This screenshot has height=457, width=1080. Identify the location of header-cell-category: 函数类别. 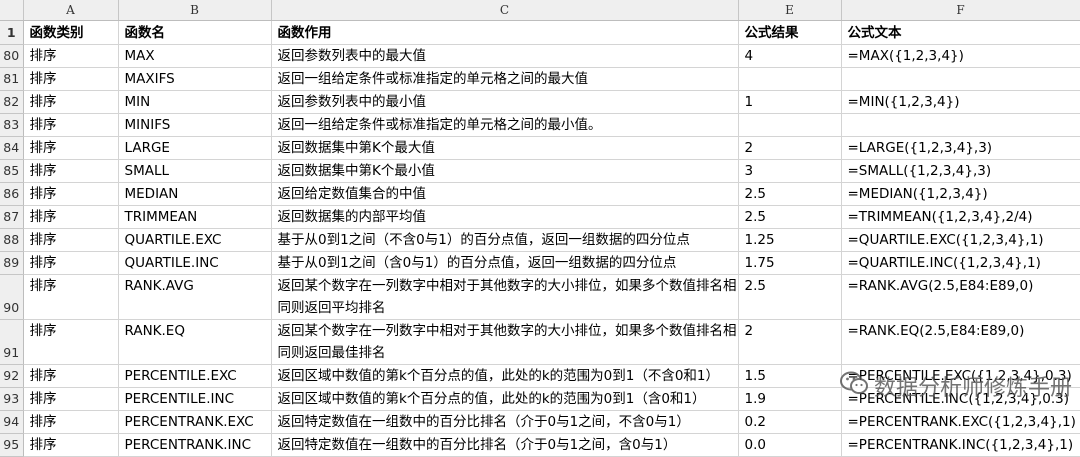
(71, 32).